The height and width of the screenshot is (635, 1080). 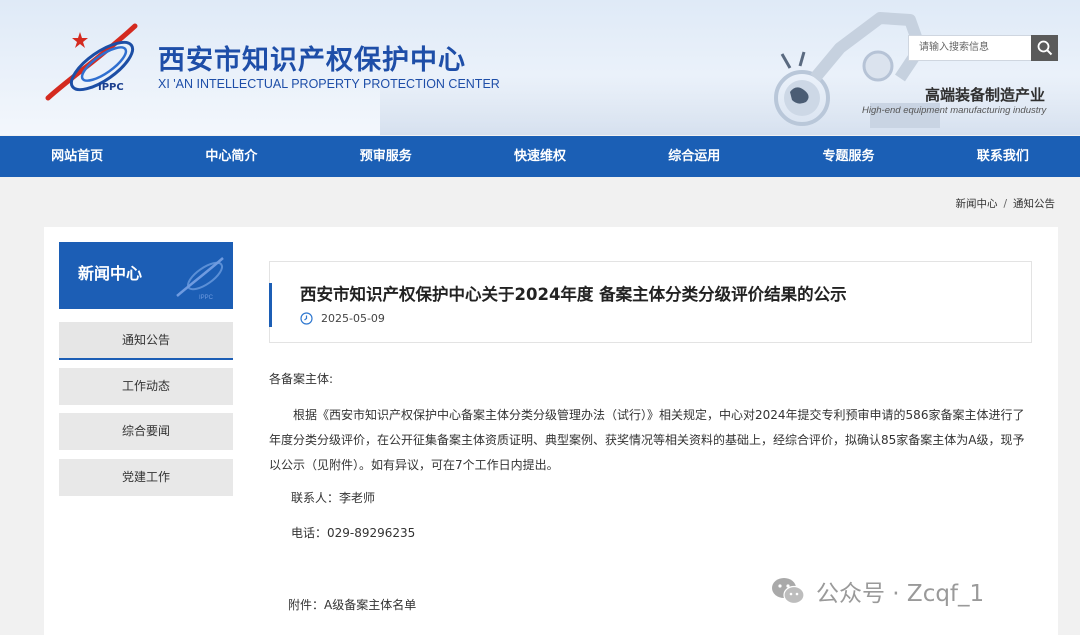 I want to click on site-title: 西安市知识产权保护中心, so click(x=312, y=57).